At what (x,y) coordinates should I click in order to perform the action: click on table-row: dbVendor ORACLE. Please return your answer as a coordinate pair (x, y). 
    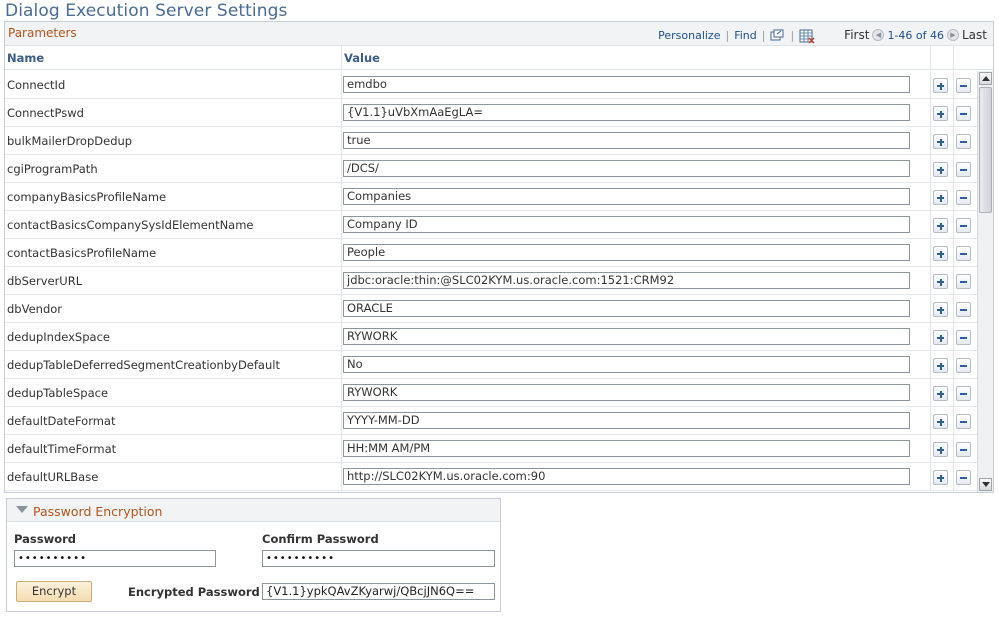
    Looking at the image, I should click on (499, 309).